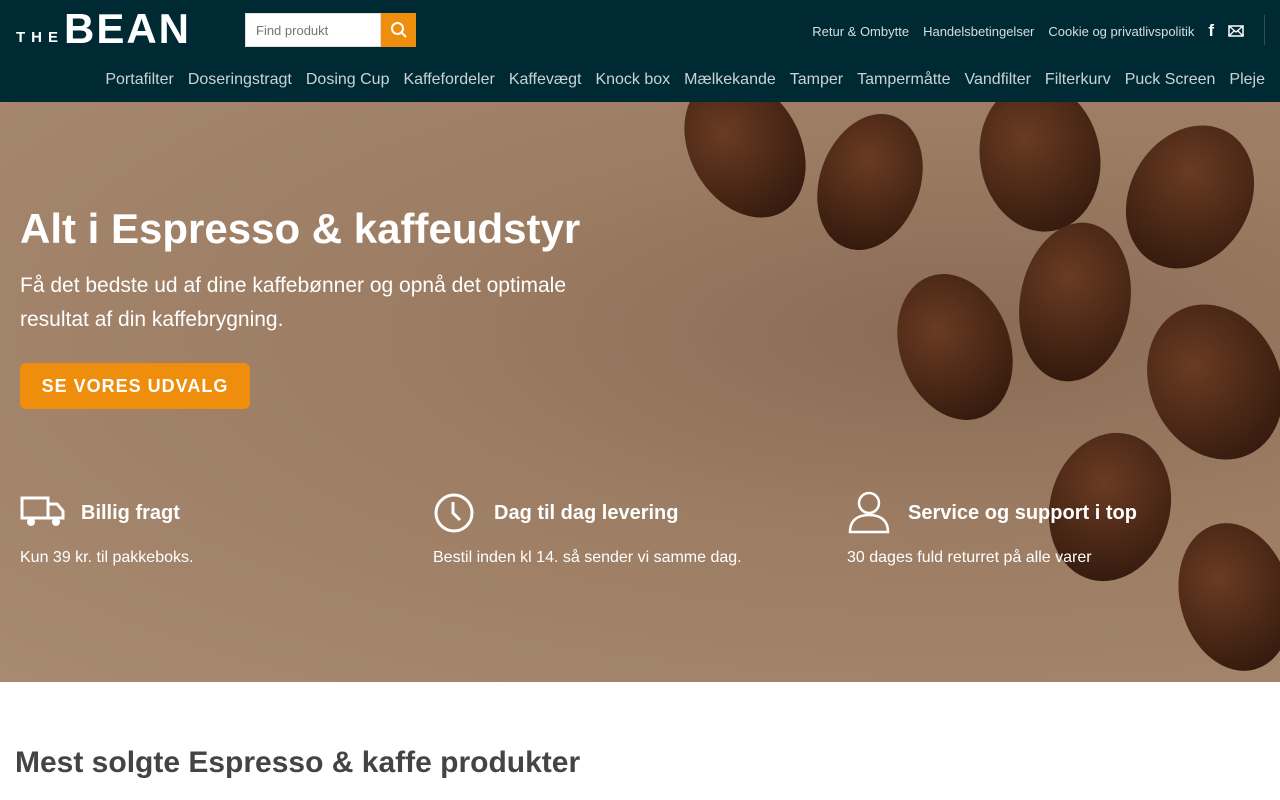 This screenshot has width=1280, height=800. Describe the element at coordinates (1022, 513) in the screenshot. I see `feature-title: Service og support i top` at that location.